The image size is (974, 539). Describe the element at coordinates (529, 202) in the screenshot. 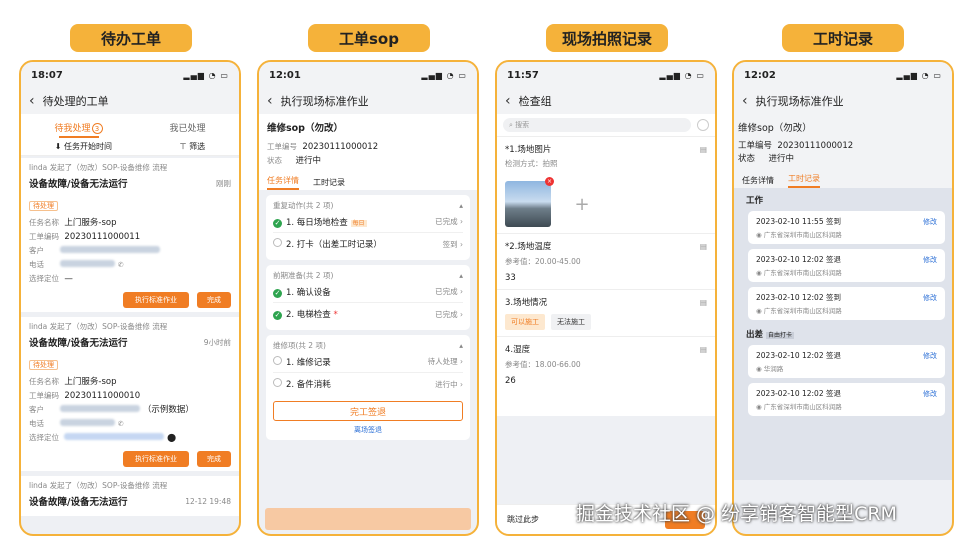

I see `site-photo-thumbnail: ×` at that location.